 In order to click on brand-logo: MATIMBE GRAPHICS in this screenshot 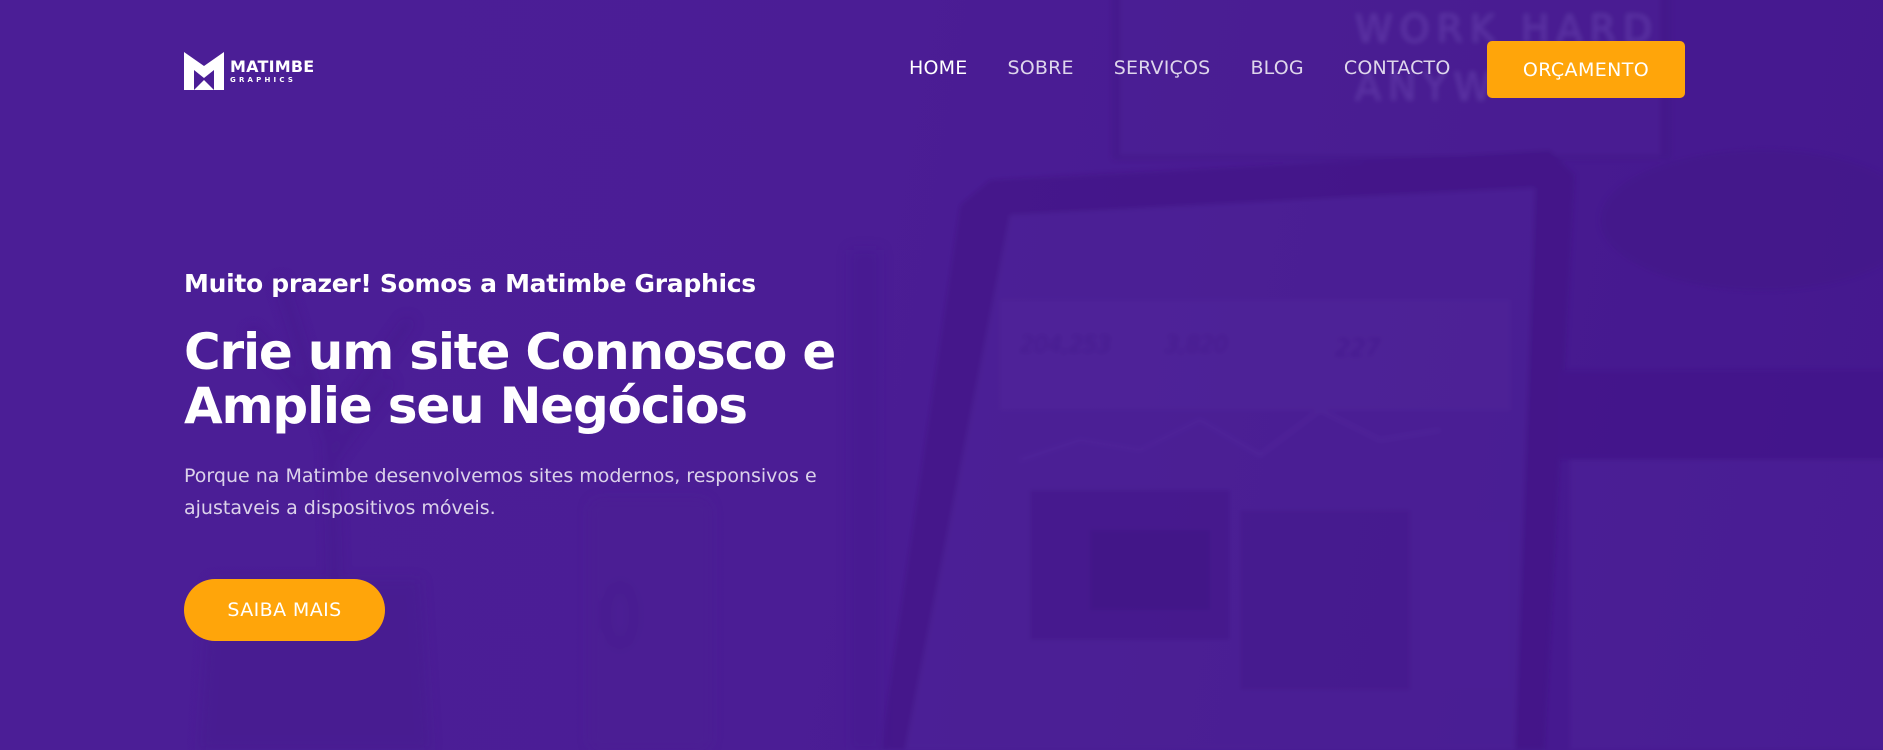, I will do `click(249, 71)`.